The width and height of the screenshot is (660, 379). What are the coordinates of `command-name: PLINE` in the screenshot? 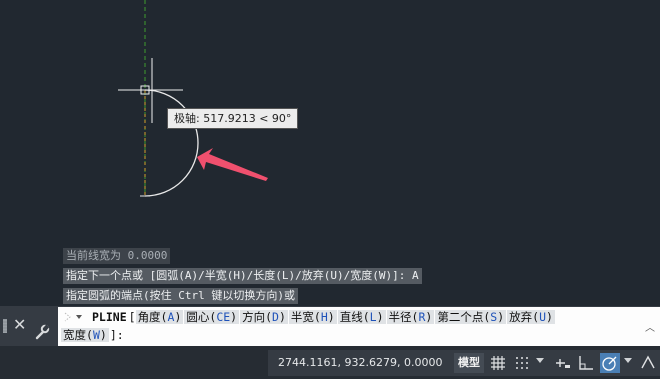 It's located at (109, 317).